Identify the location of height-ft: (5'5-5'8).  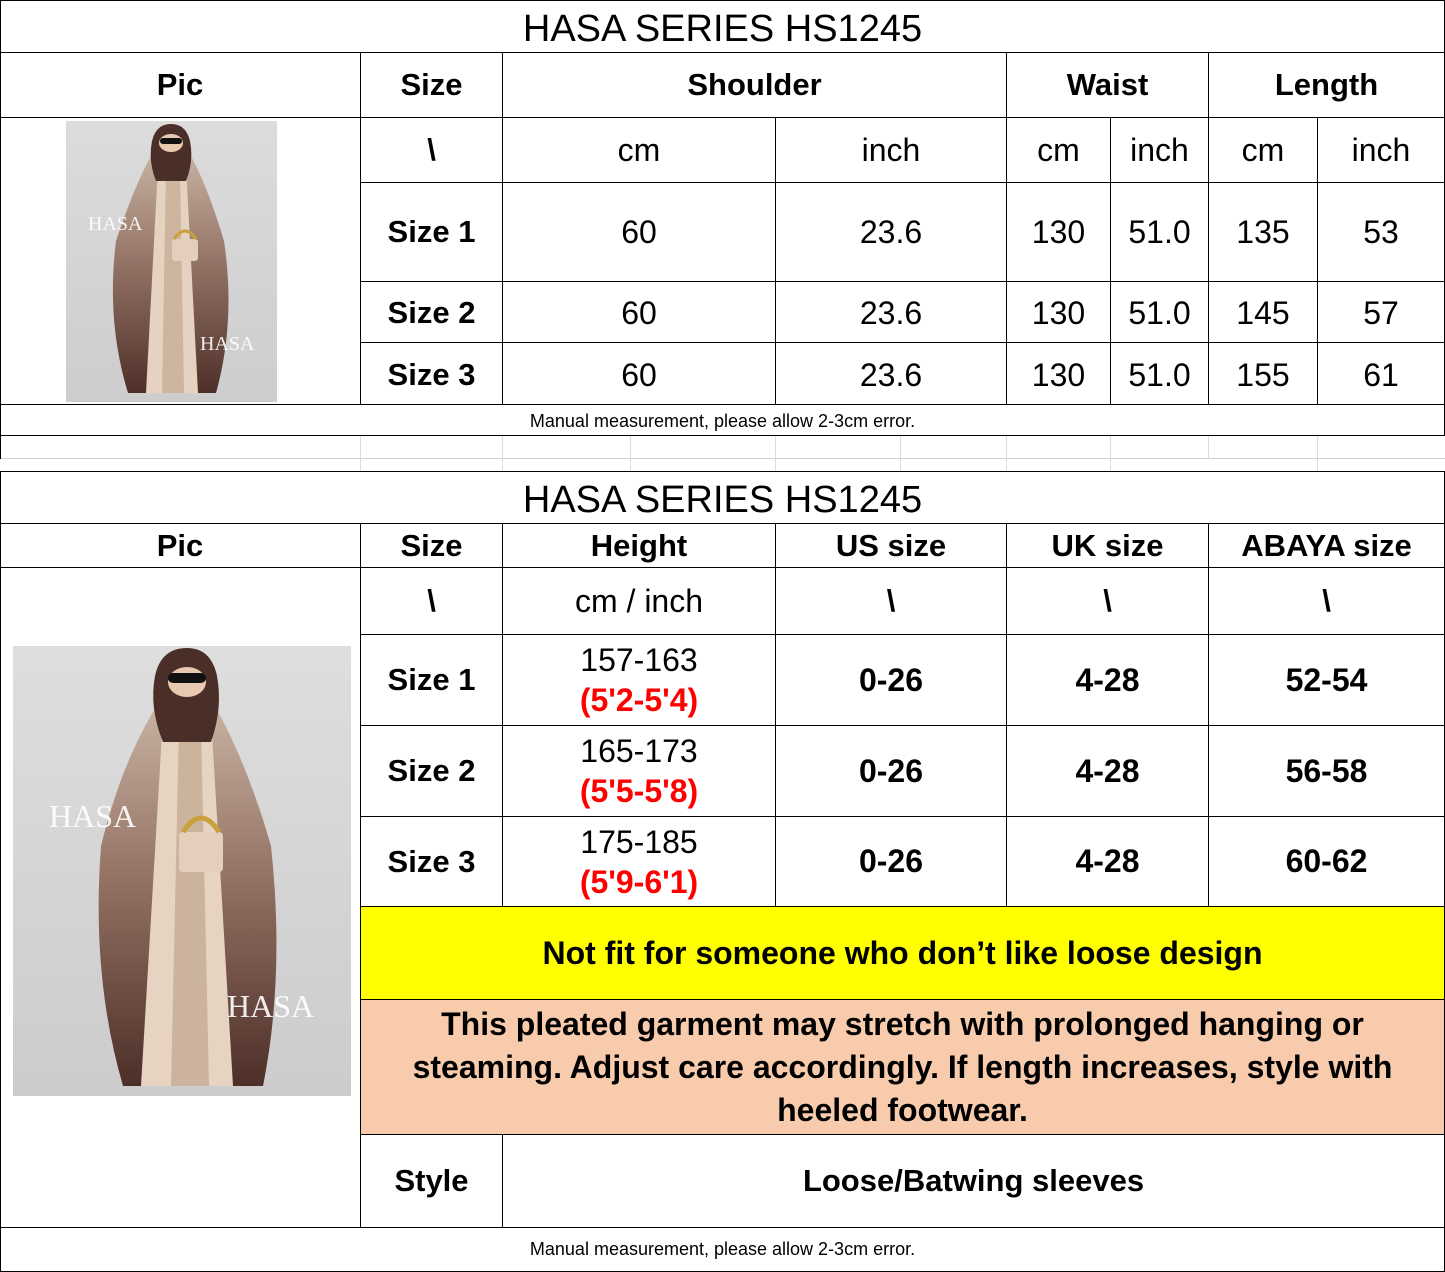
(639, 791).